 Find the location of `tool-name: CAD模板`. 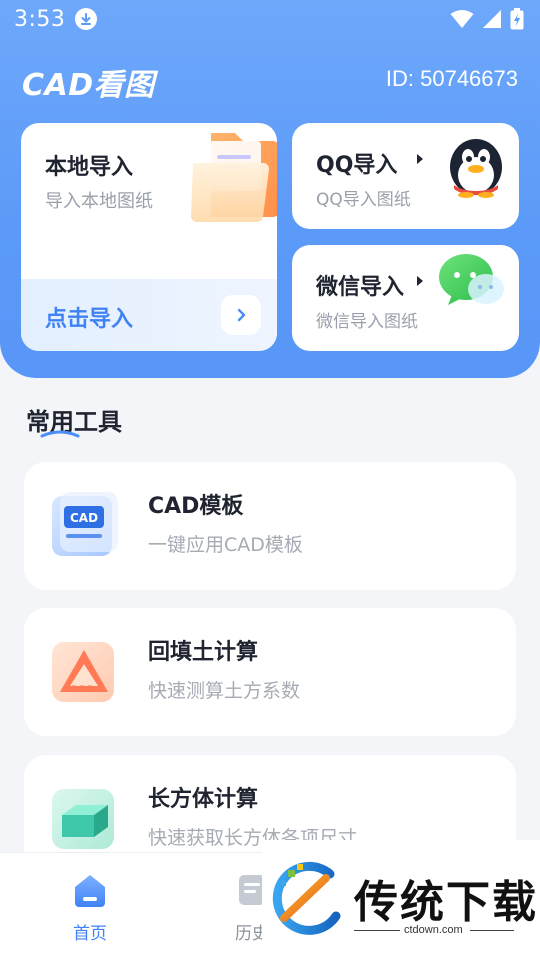

tool-name: CAD模板 is located at coordinates (196, 506).